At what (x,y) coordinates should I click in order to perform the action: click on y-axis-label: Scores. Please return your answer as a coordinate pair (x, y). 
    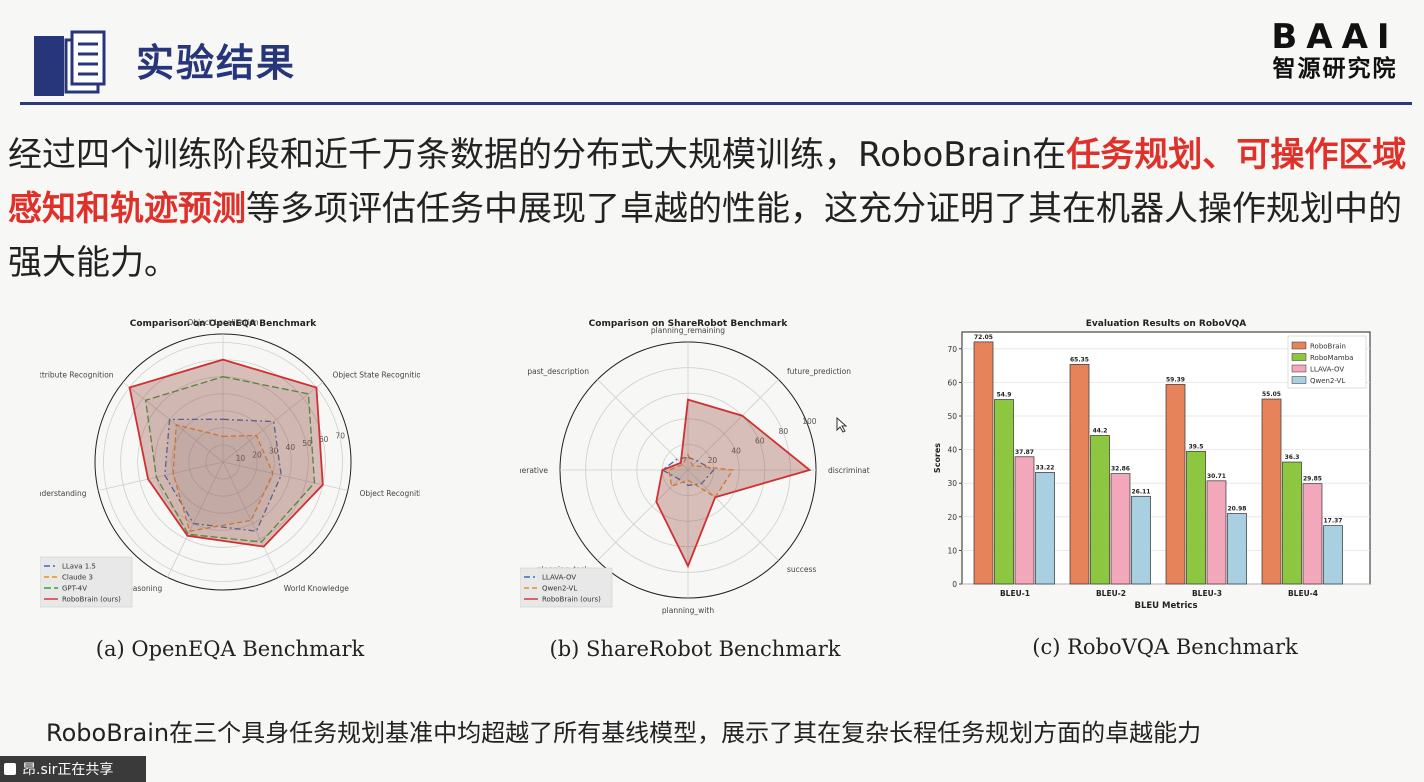
    Looking at the image, I should click on (937, 458).